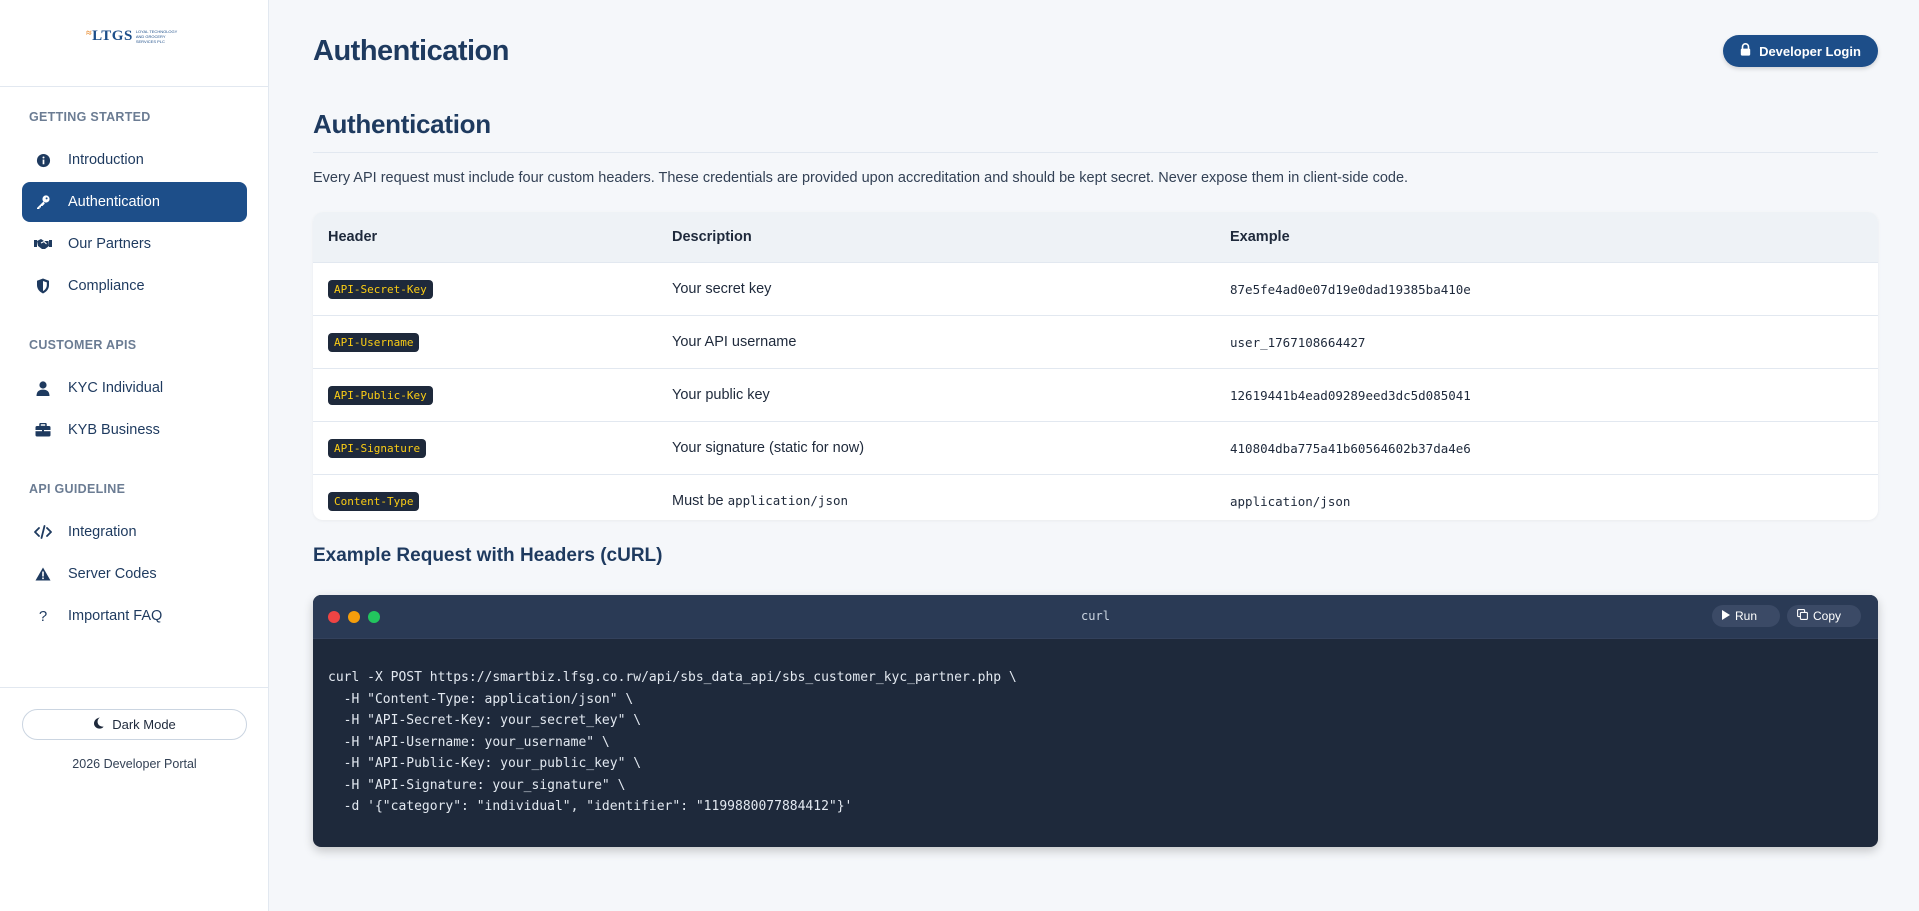 The height and width of the screenshot is (911, 1919). Describe the element at coordinates (1298, 342) in the screenshot. I see `row-example: user_1767108664427` at that location.